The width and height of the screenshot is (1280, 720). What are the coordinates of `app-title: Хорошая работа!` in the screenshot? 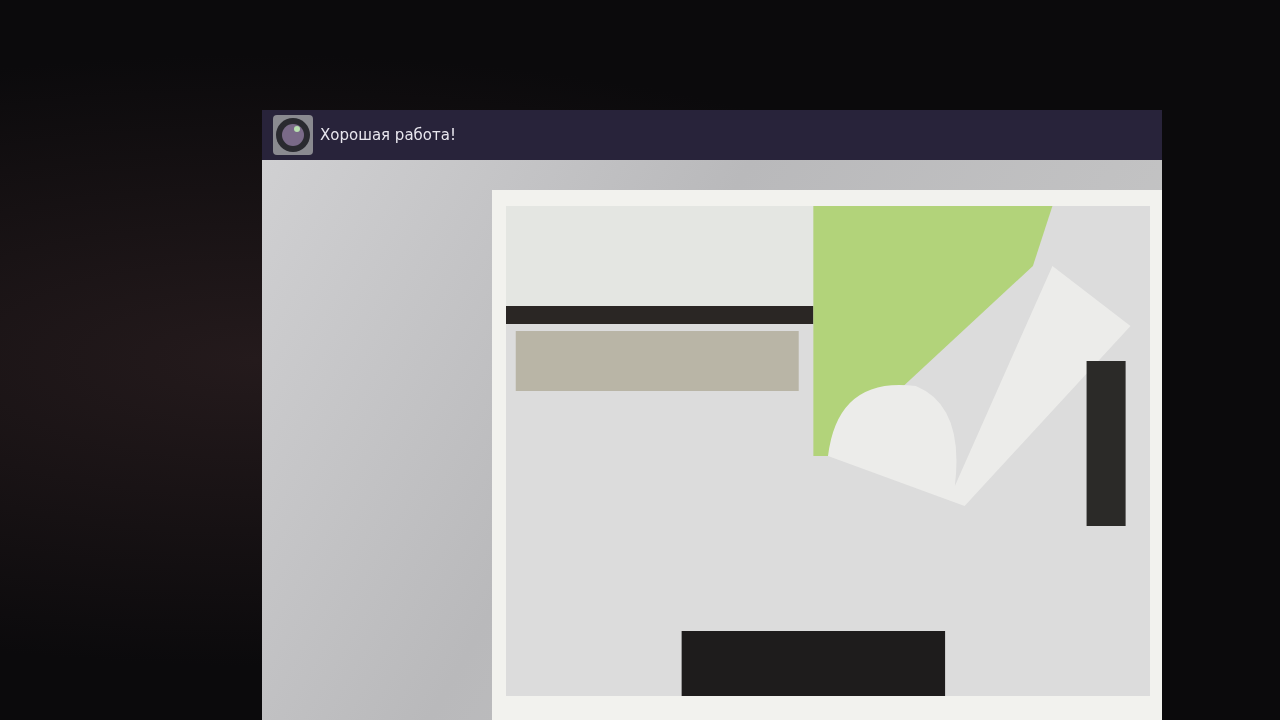 It's located at (388, 135).